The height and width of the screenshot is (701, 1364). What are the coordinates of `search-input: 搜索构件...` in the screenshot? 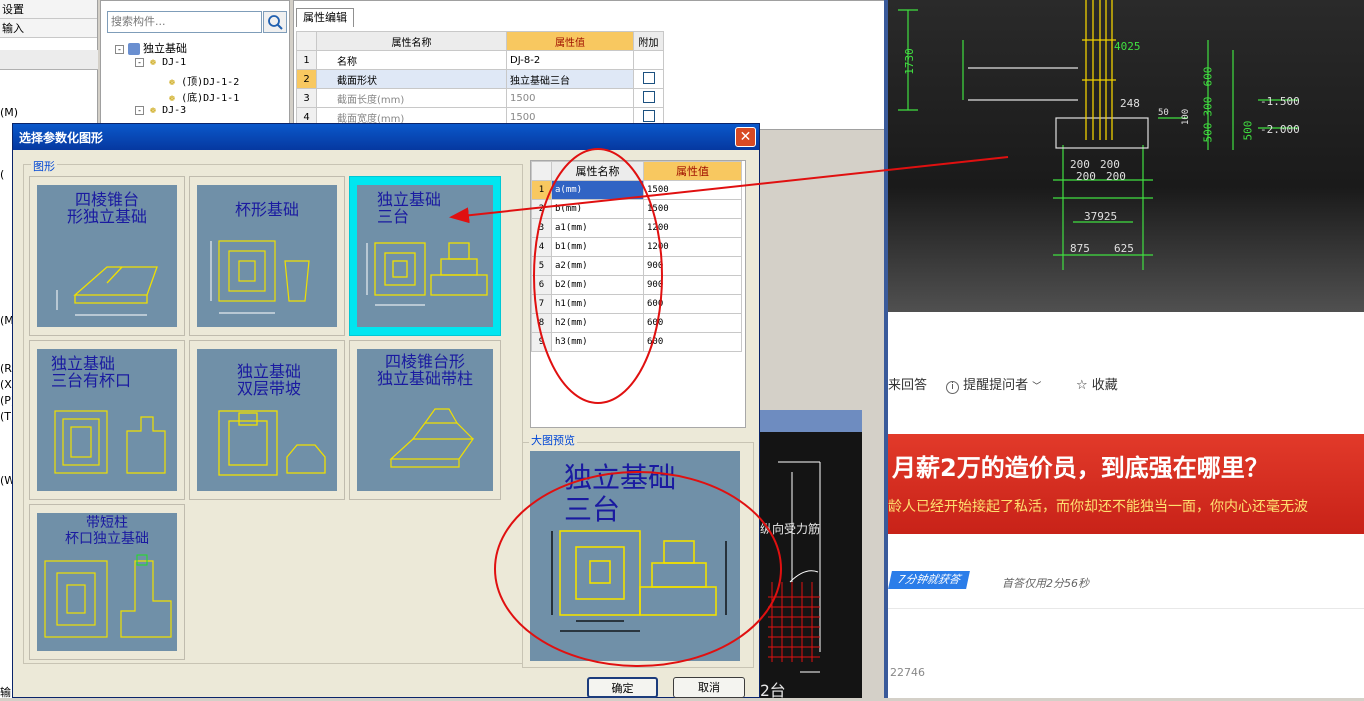 It's located at (184, 22).